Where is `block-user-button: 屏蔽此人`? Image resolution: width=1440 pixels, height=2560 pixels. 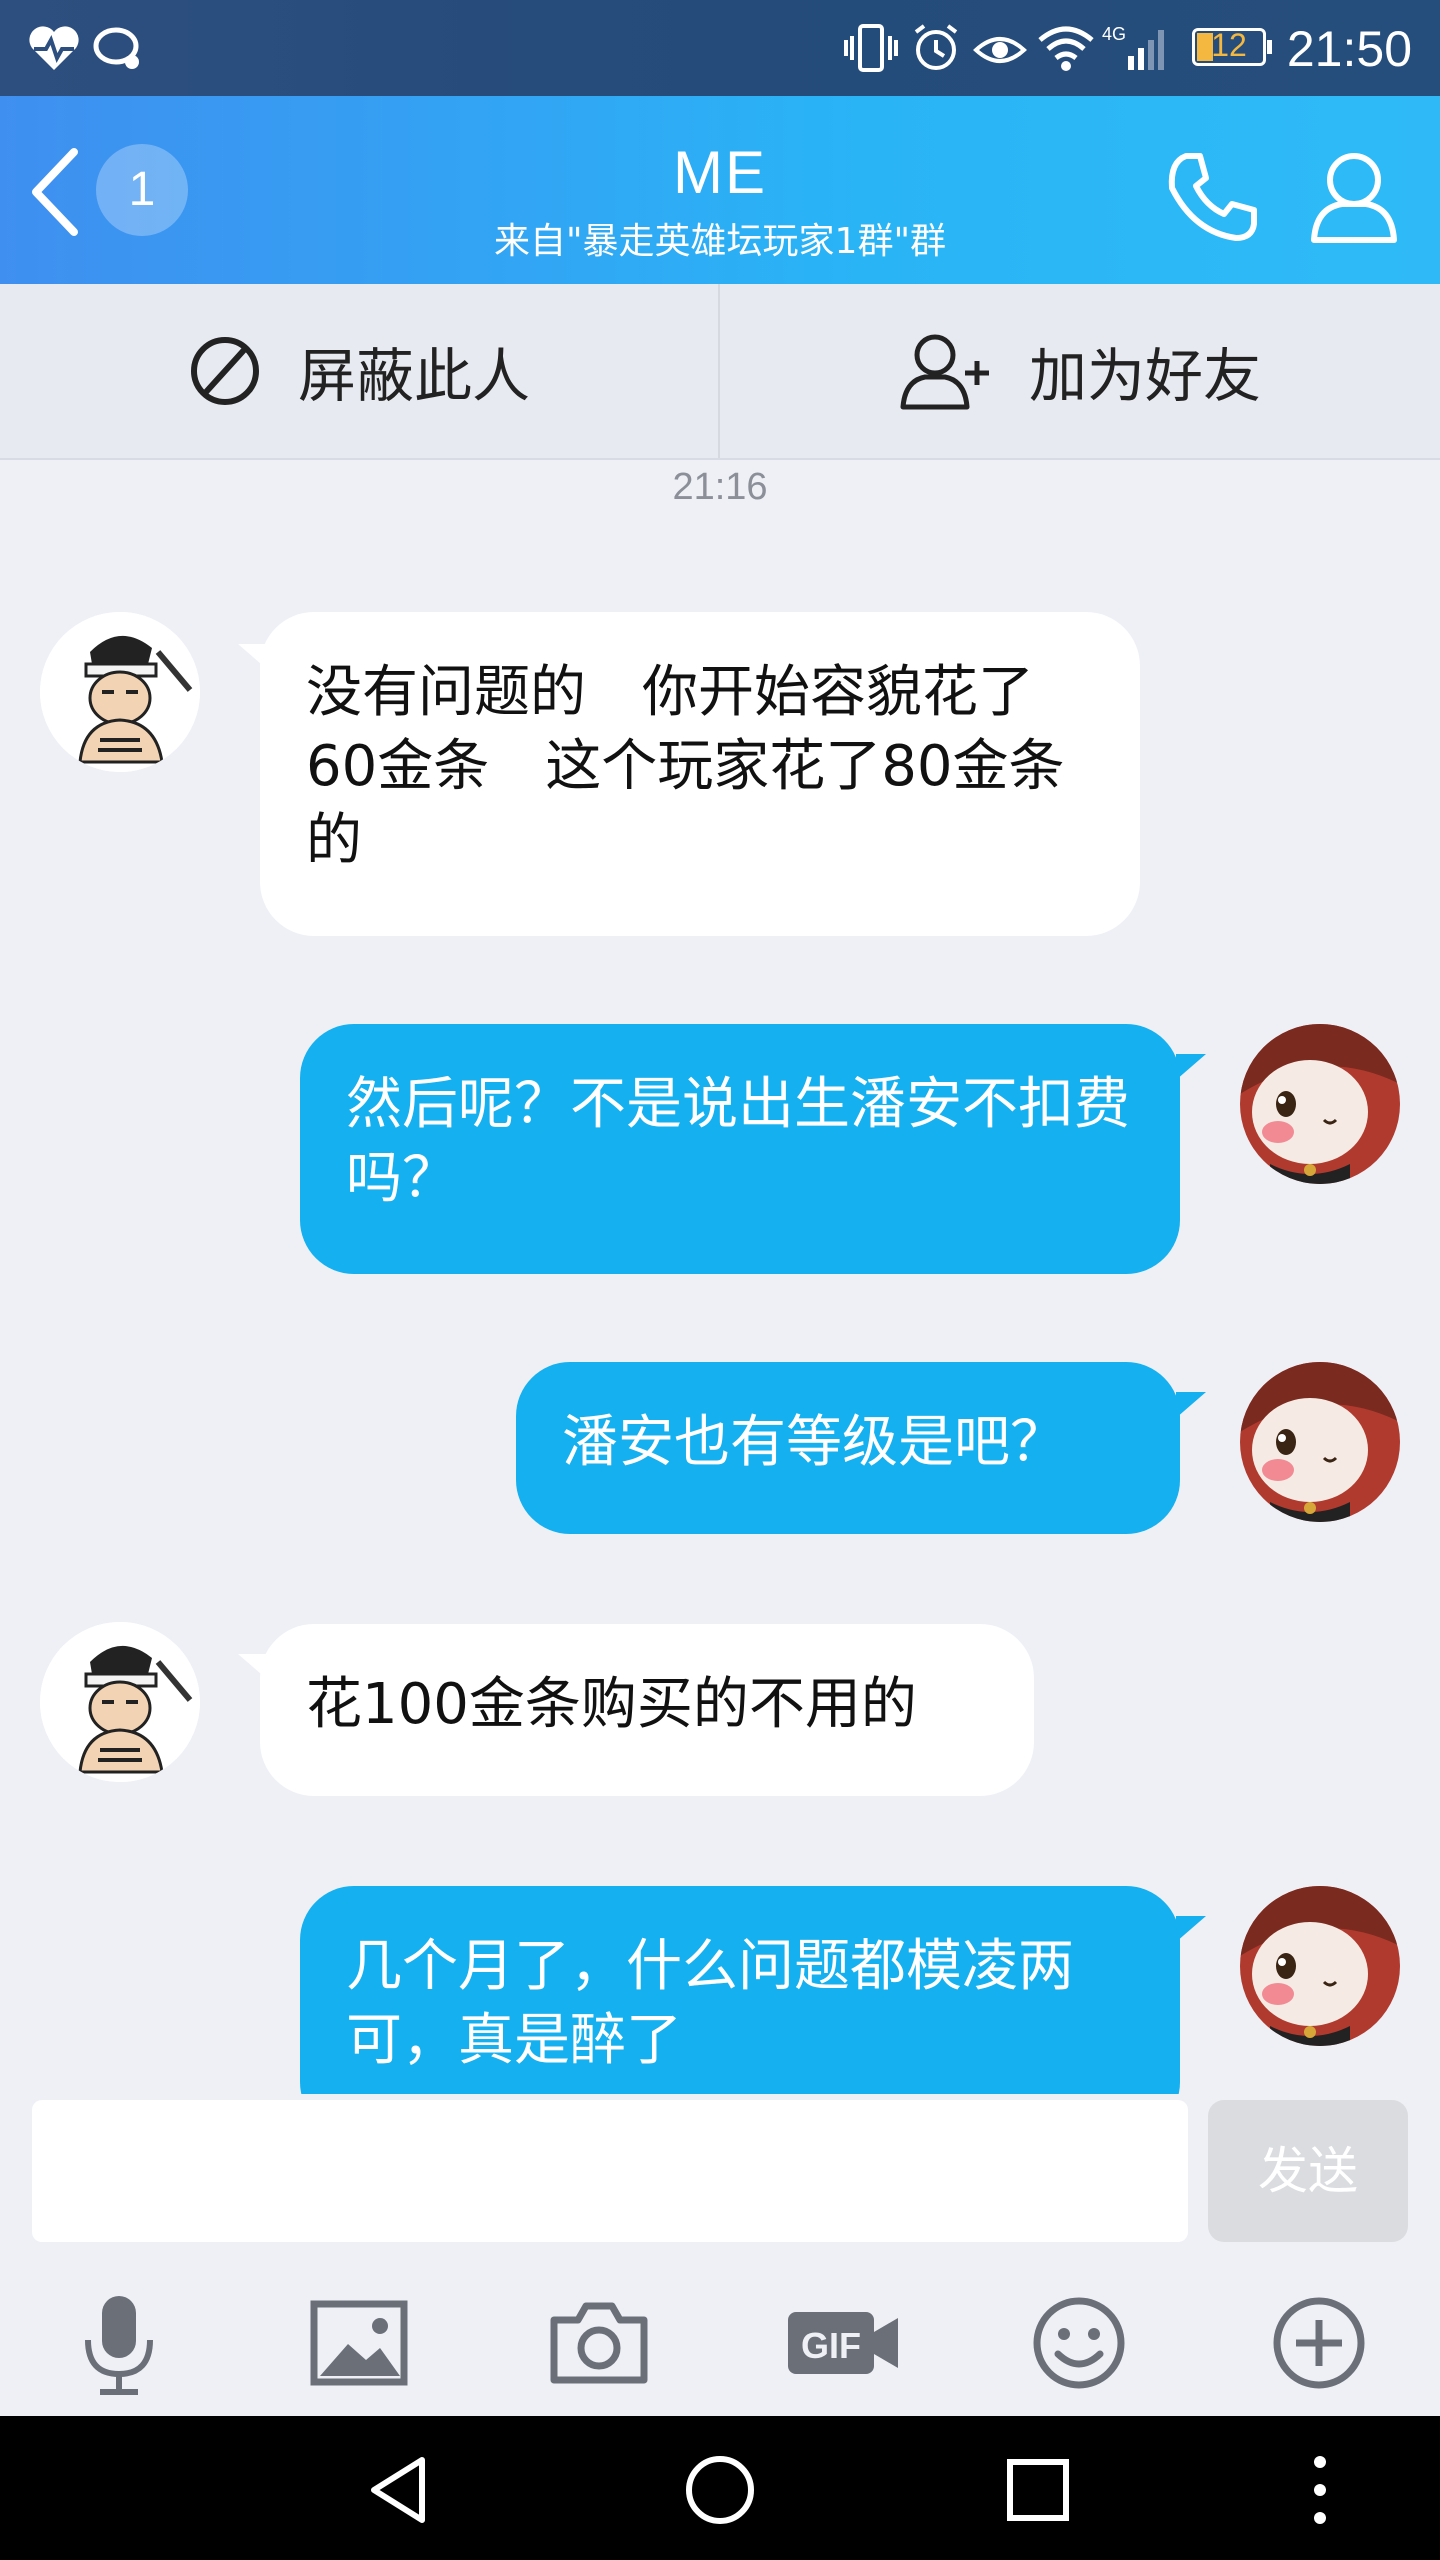
block-user-button: 屏蔽此人 is located at coordinates (359, 371).